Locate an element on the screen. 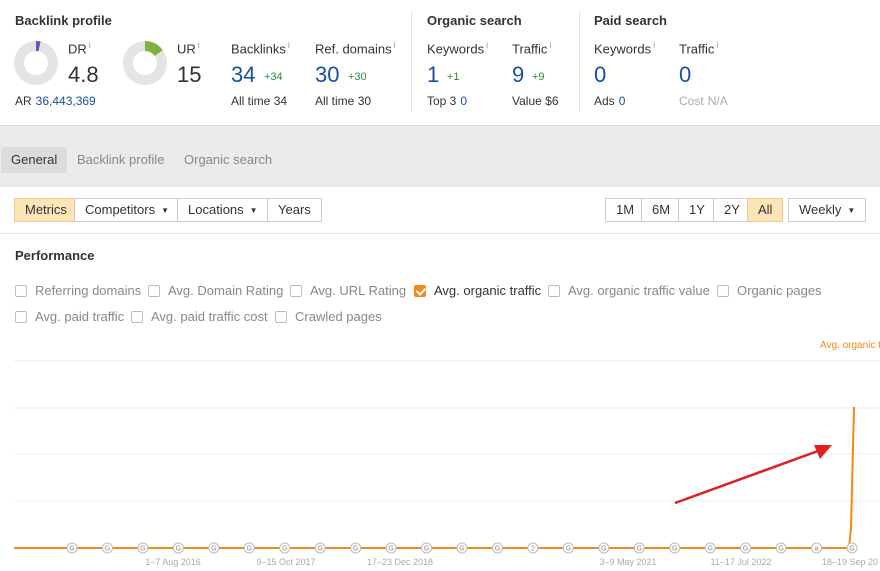 The width and height of the screenshot is (880, 571). ur-label: UR i is located at coordinates (188, 48).